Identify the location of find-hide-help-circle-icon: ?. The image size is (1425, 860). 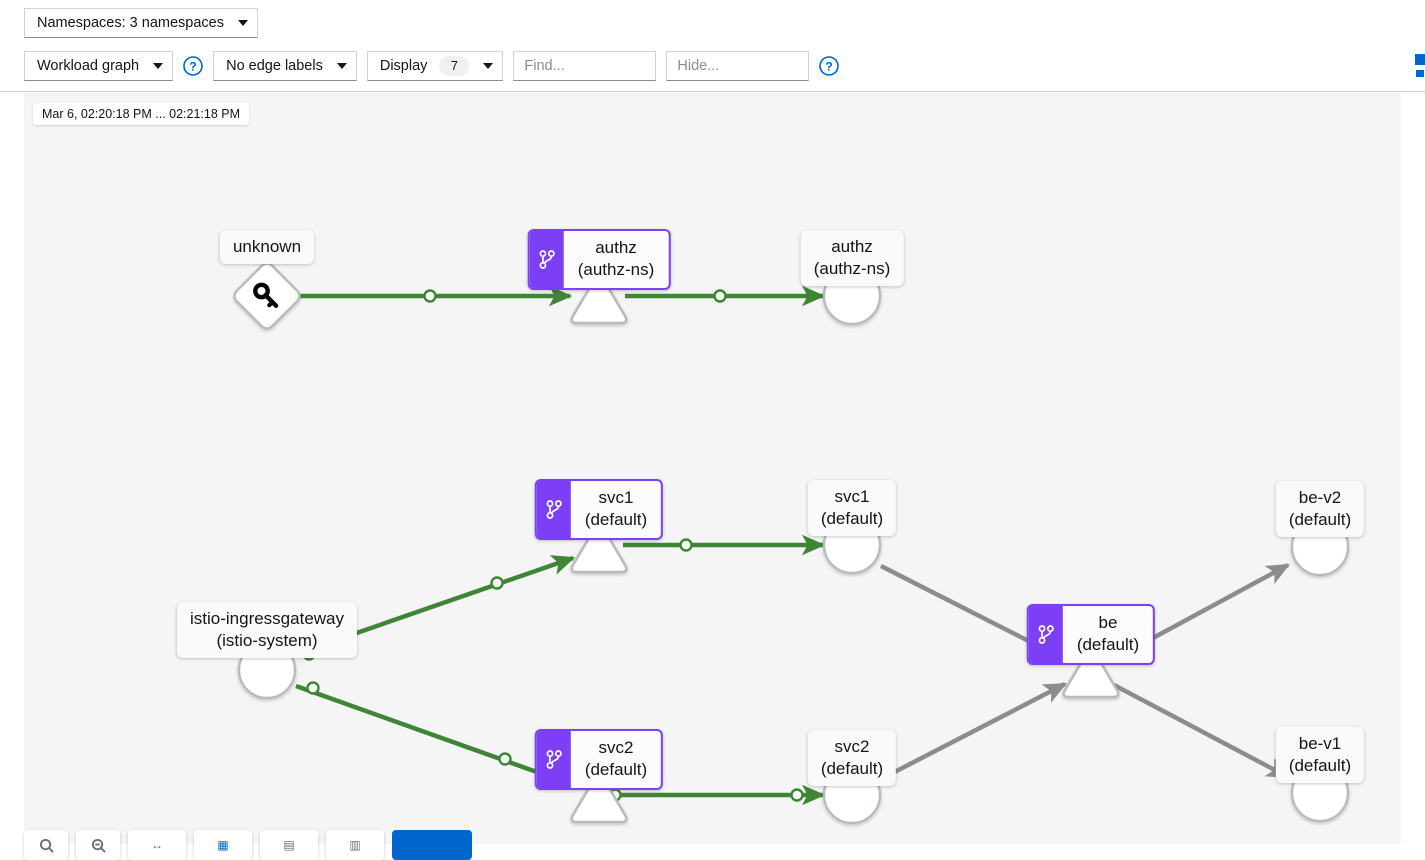
(829, 66).